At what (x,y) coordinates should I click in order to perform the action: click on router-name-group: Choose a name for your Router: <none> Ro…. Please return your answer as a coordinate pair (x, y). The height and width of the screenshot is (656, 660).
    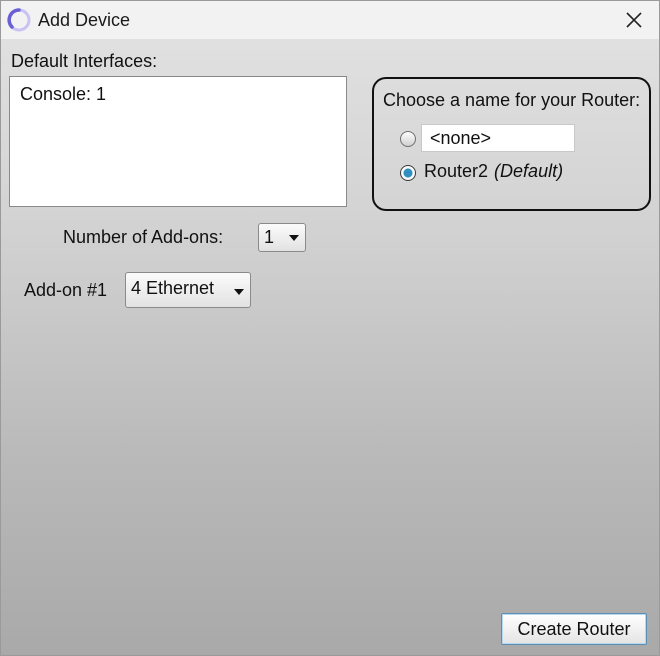
    Looking at the image, I should click on (511, 144).